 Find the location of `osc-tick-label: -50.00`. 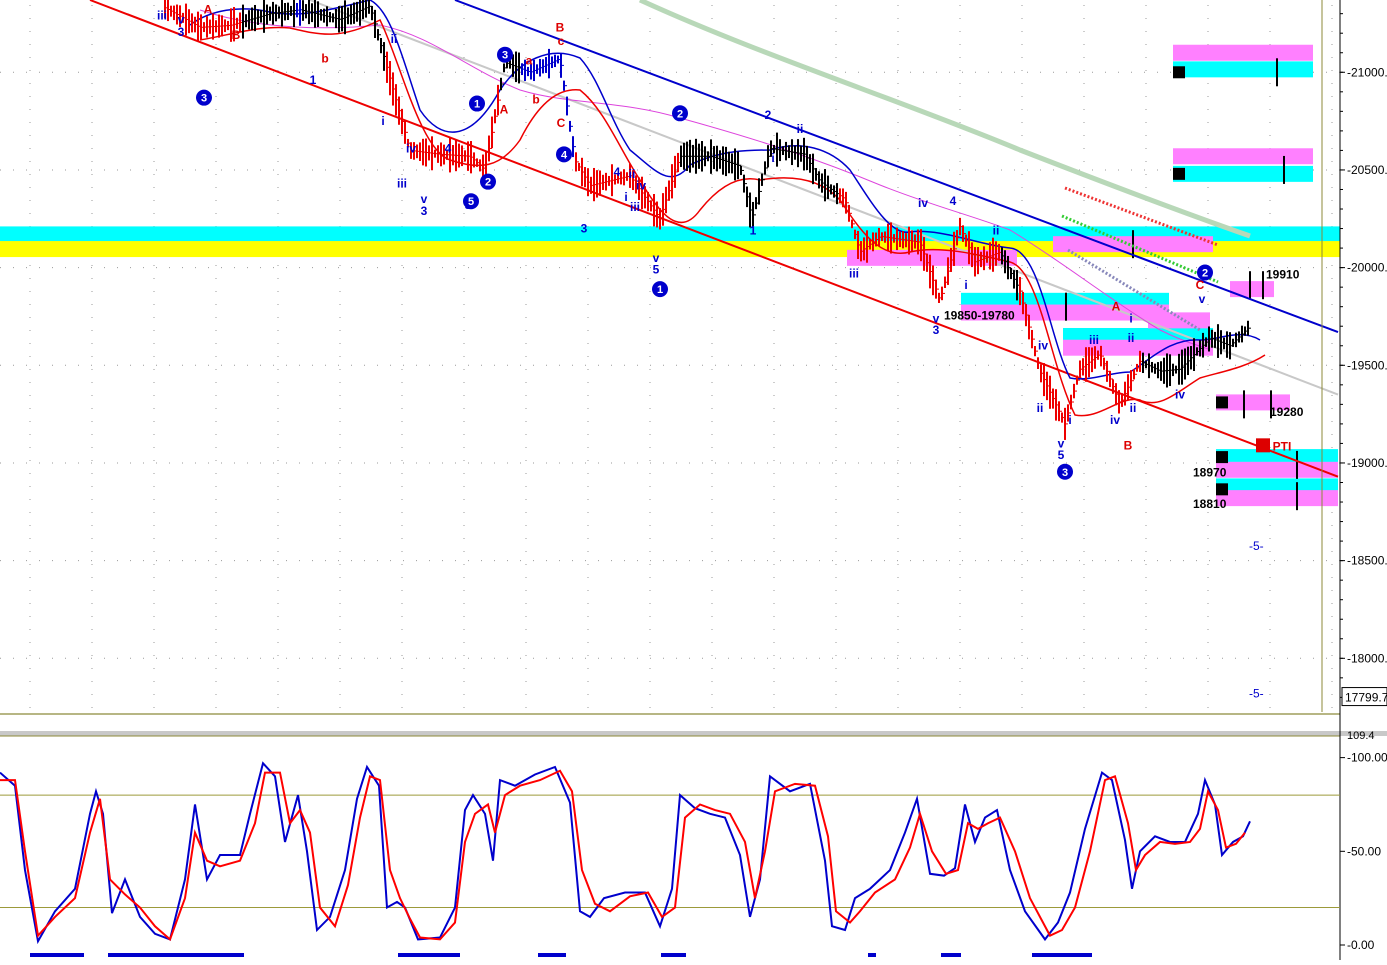

osc-tick-label: -50.00 is located at coordinates (1364, 851).